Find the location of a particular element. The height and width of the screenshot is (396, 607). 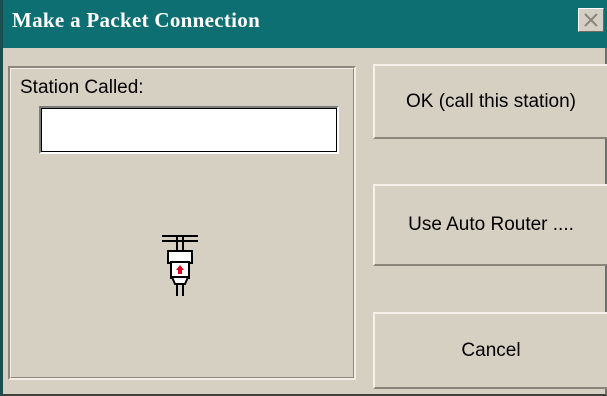

ok-call-station-button: OK (call this station) is located at coordinates (490, 101).